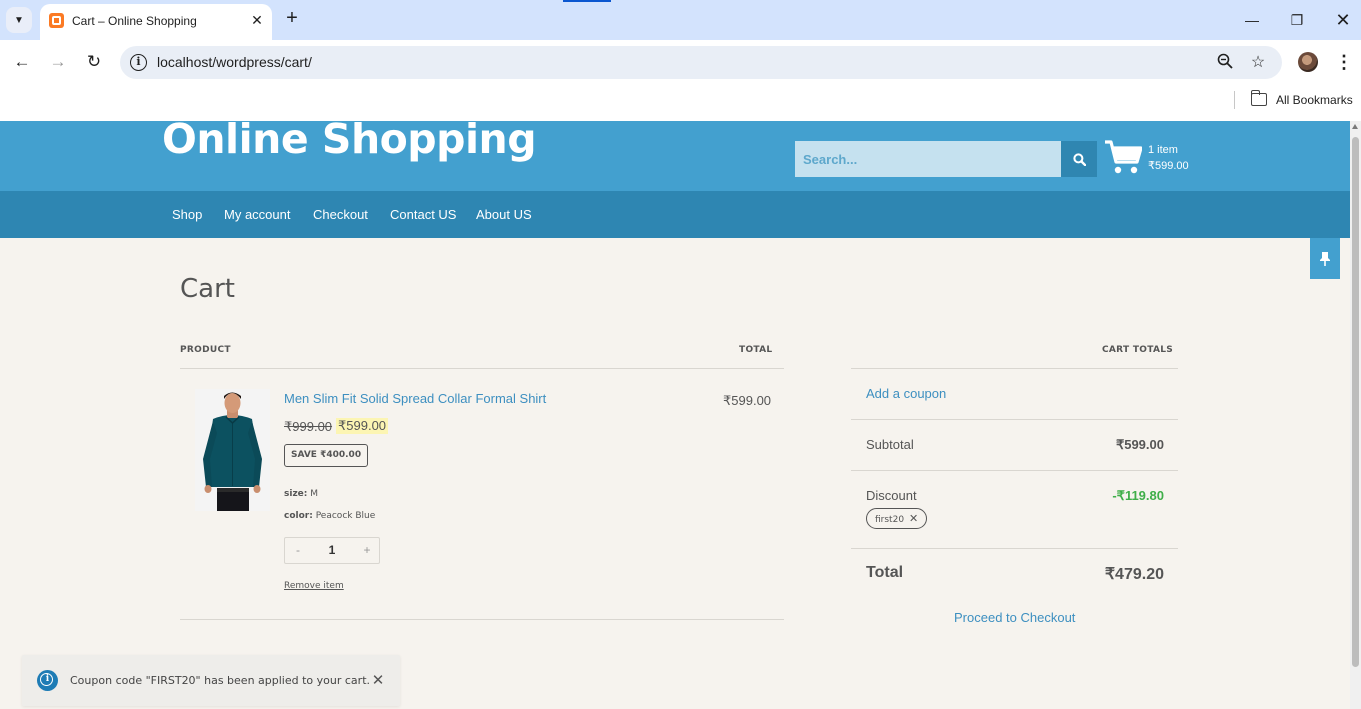 This screenshot has height=709, width=1361. I want to click on remove-item-link: Remove item, so click(314, 586).